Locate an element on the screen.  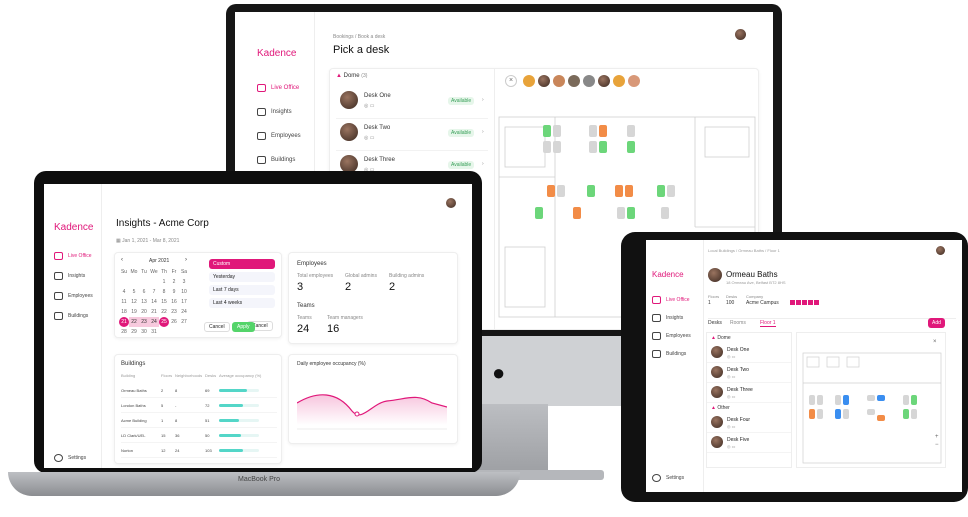
tablet-user-avatar is located at coordinates (940, 250).